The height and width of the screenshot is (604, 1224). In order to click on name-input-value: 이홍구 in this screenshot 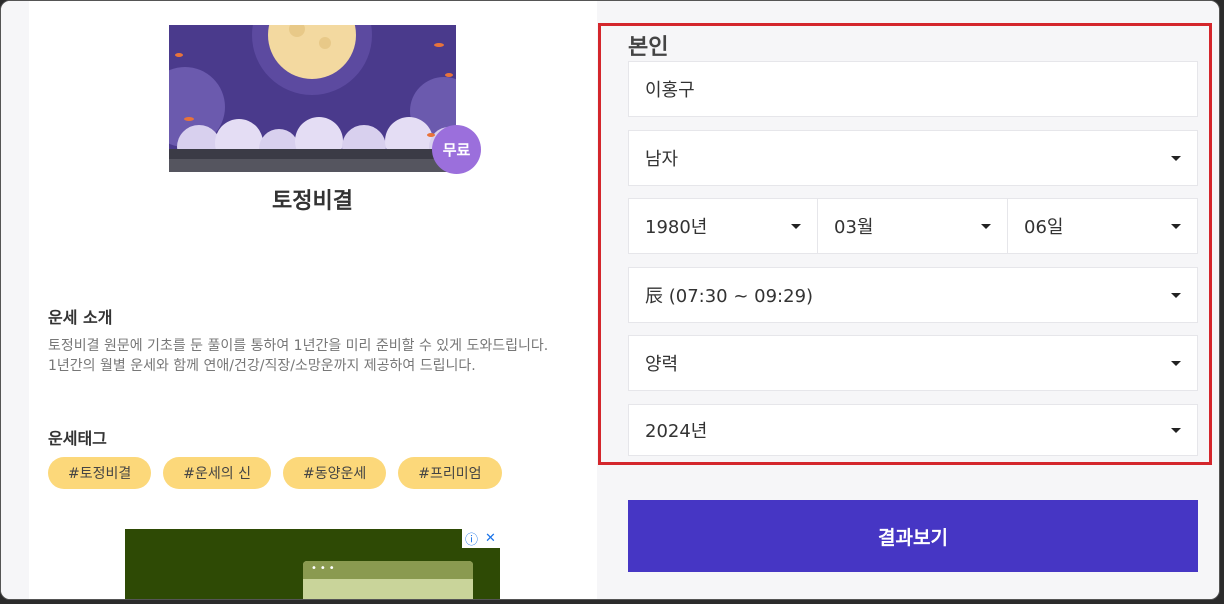, I will do `click(670, 90)`.